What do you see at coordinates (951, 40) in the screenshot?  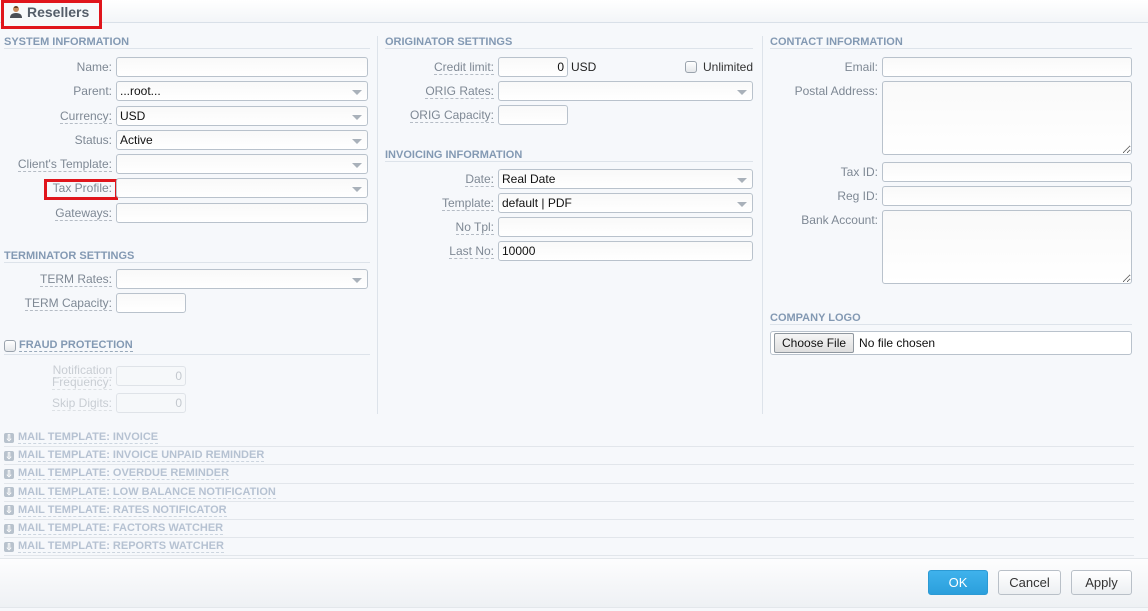 I see `contact-information-title: CONTACT INFORMATION` at bounding box center [951, 40].